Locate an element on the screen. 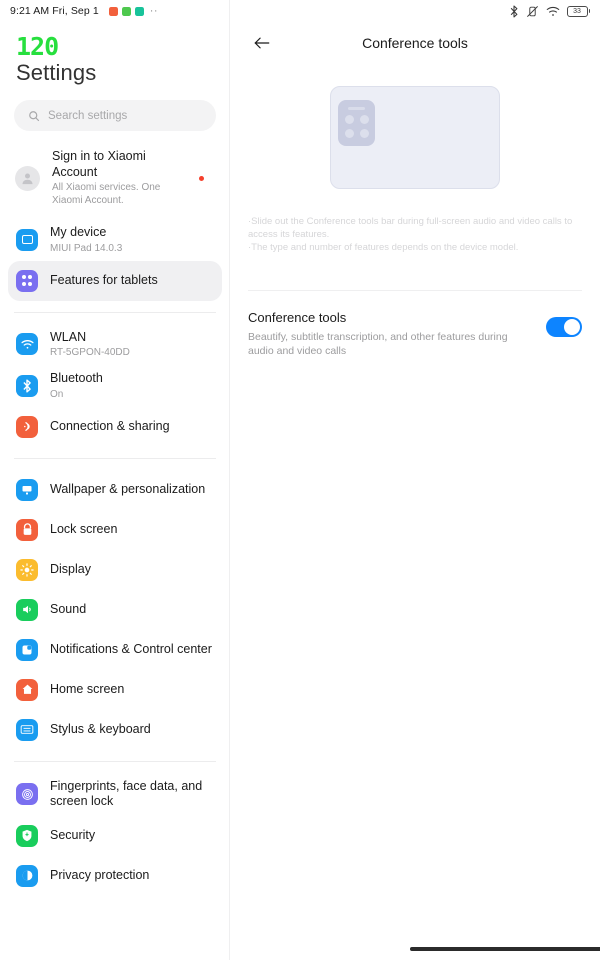 This screenshot has width=600, height=960. notifications-text: Notifications & Control center is located at coordinates (131, 650).